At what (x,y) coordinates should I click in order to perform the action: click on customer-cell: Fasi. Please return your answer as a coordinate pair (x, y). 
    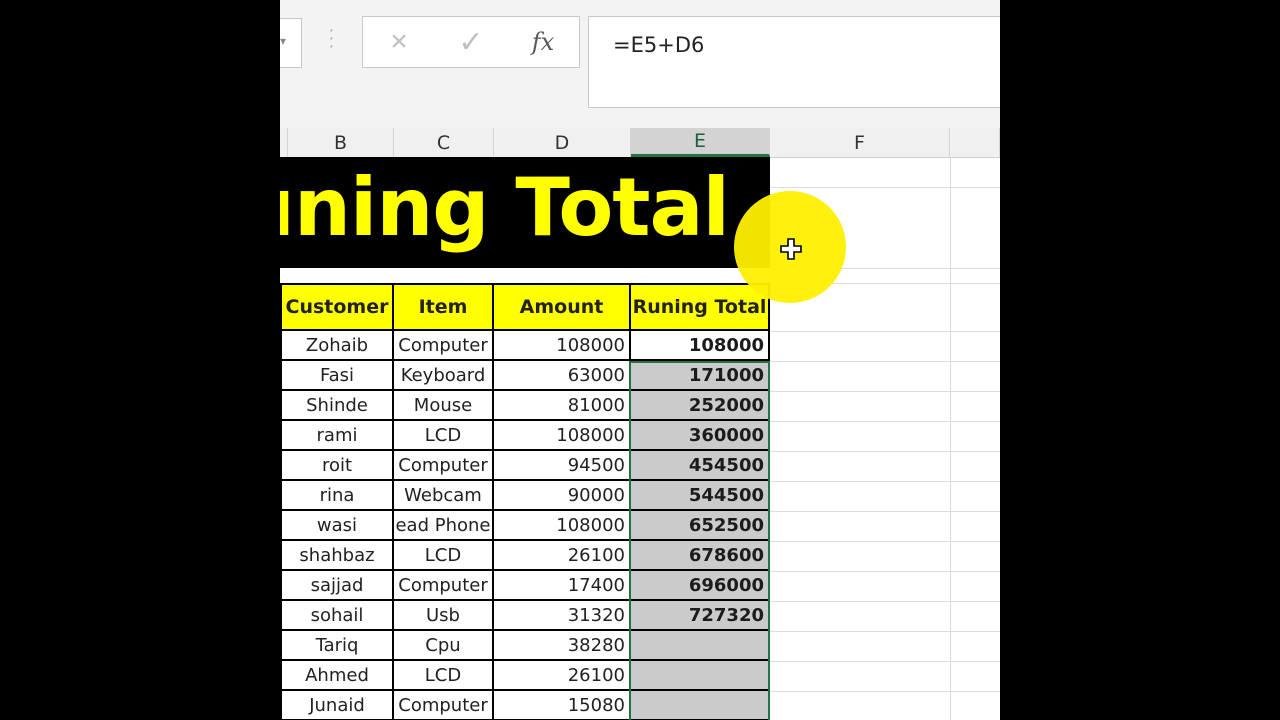
    Looking at the image, I should click on (337, 376).